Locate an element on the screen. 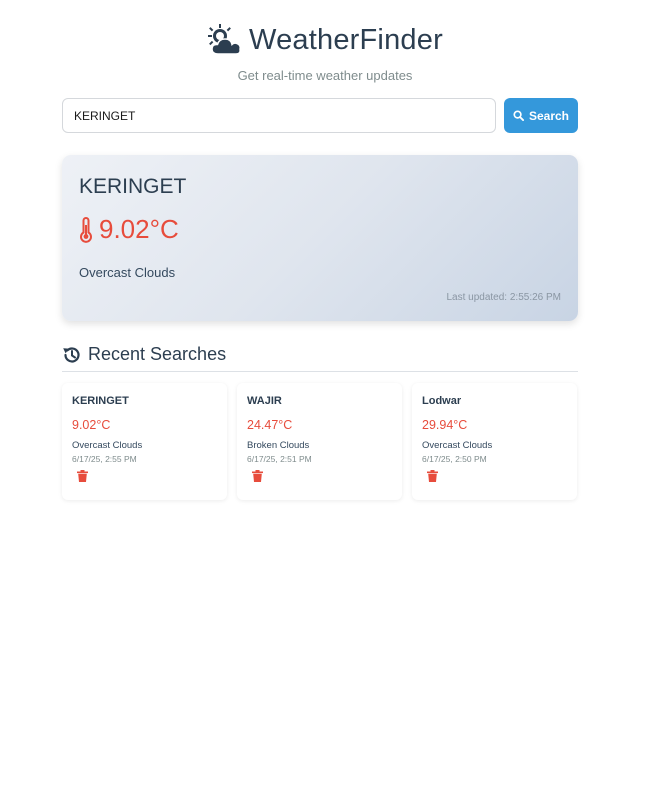 Image resolution: width=650 pixels, height=800 pixels. current-condition: Overcast Clouds is located at coordinates (127, 272).